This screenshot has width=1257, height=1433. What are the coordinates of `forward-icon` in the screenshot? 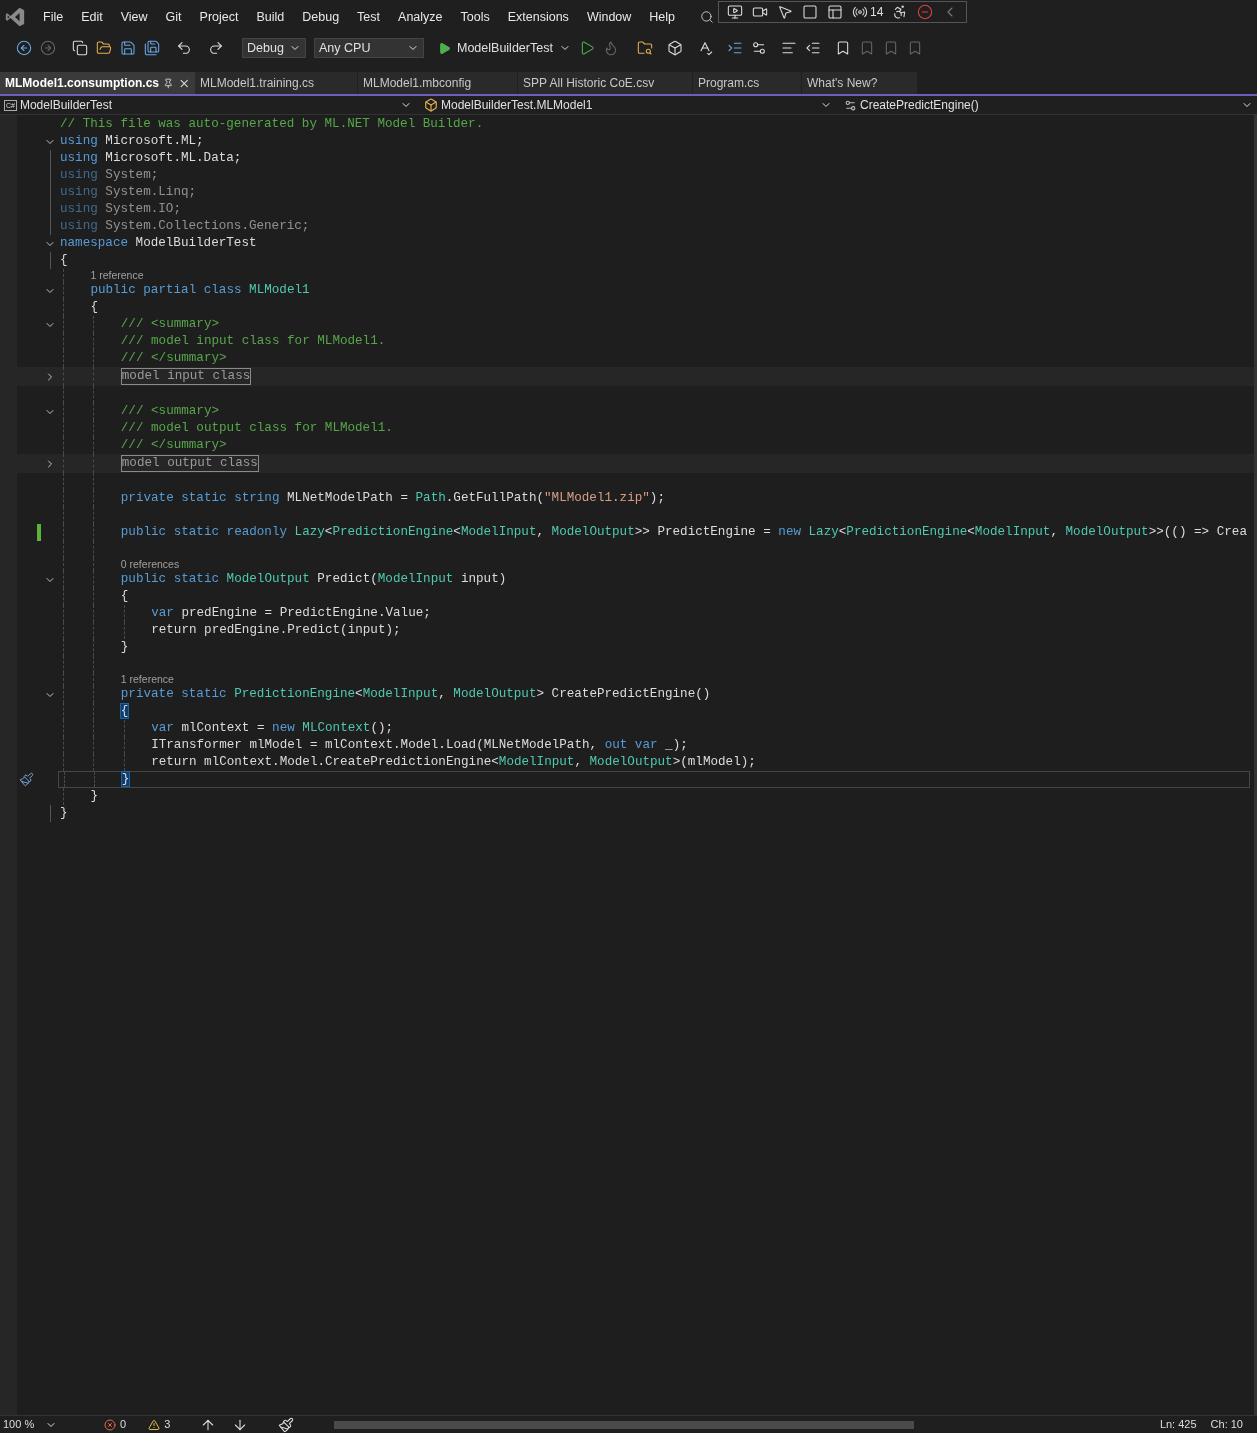 It's located at (48, 48).